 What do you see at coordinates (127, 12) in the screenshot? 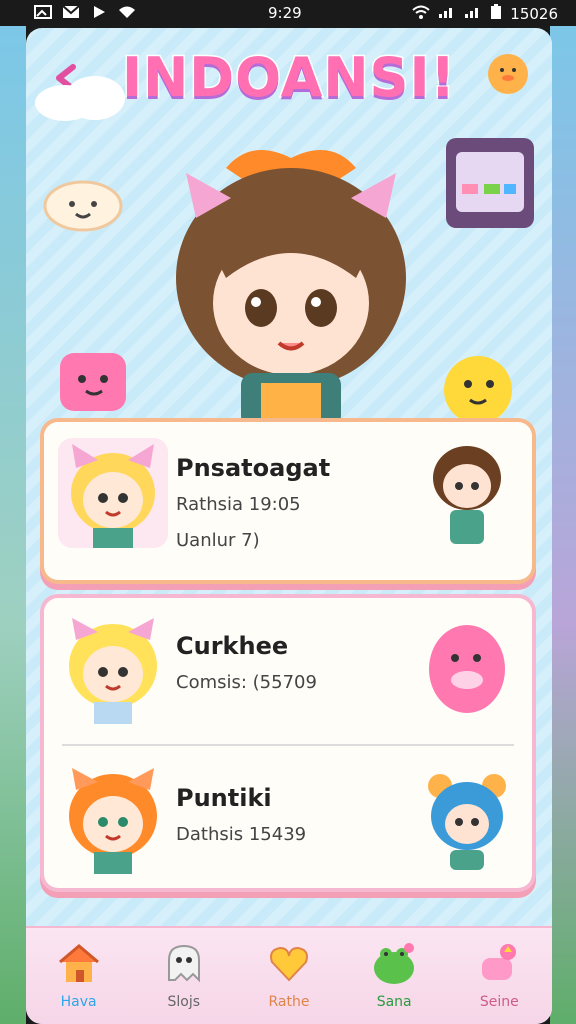
I see `wifi-small-icon` at bounding box center [127, 12].